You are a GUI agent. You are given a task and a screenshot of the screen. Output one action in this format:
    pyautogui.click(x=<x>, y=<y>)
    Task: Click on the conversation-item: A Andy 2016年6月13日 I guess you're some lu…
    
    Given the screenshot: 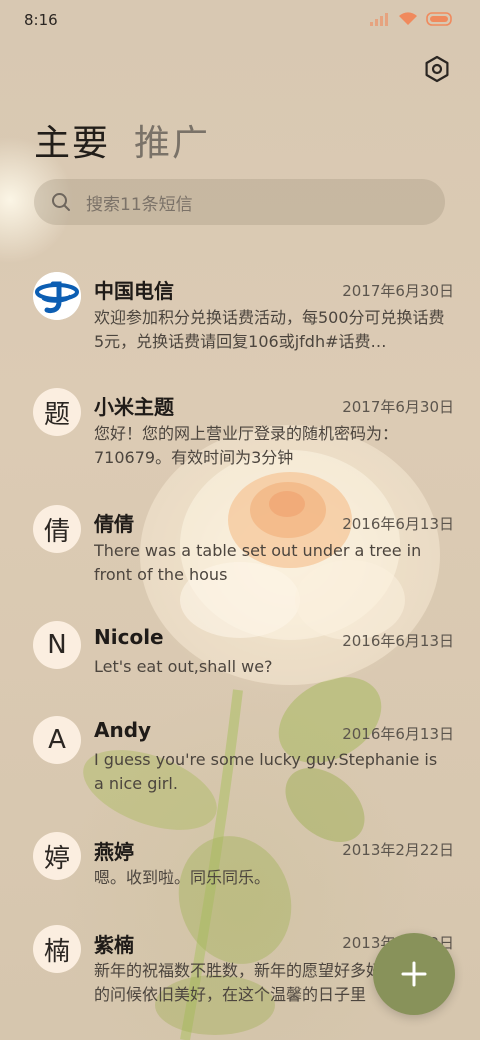 What is the action you would take?
    pyautogui.click(x=240, y=769)
    